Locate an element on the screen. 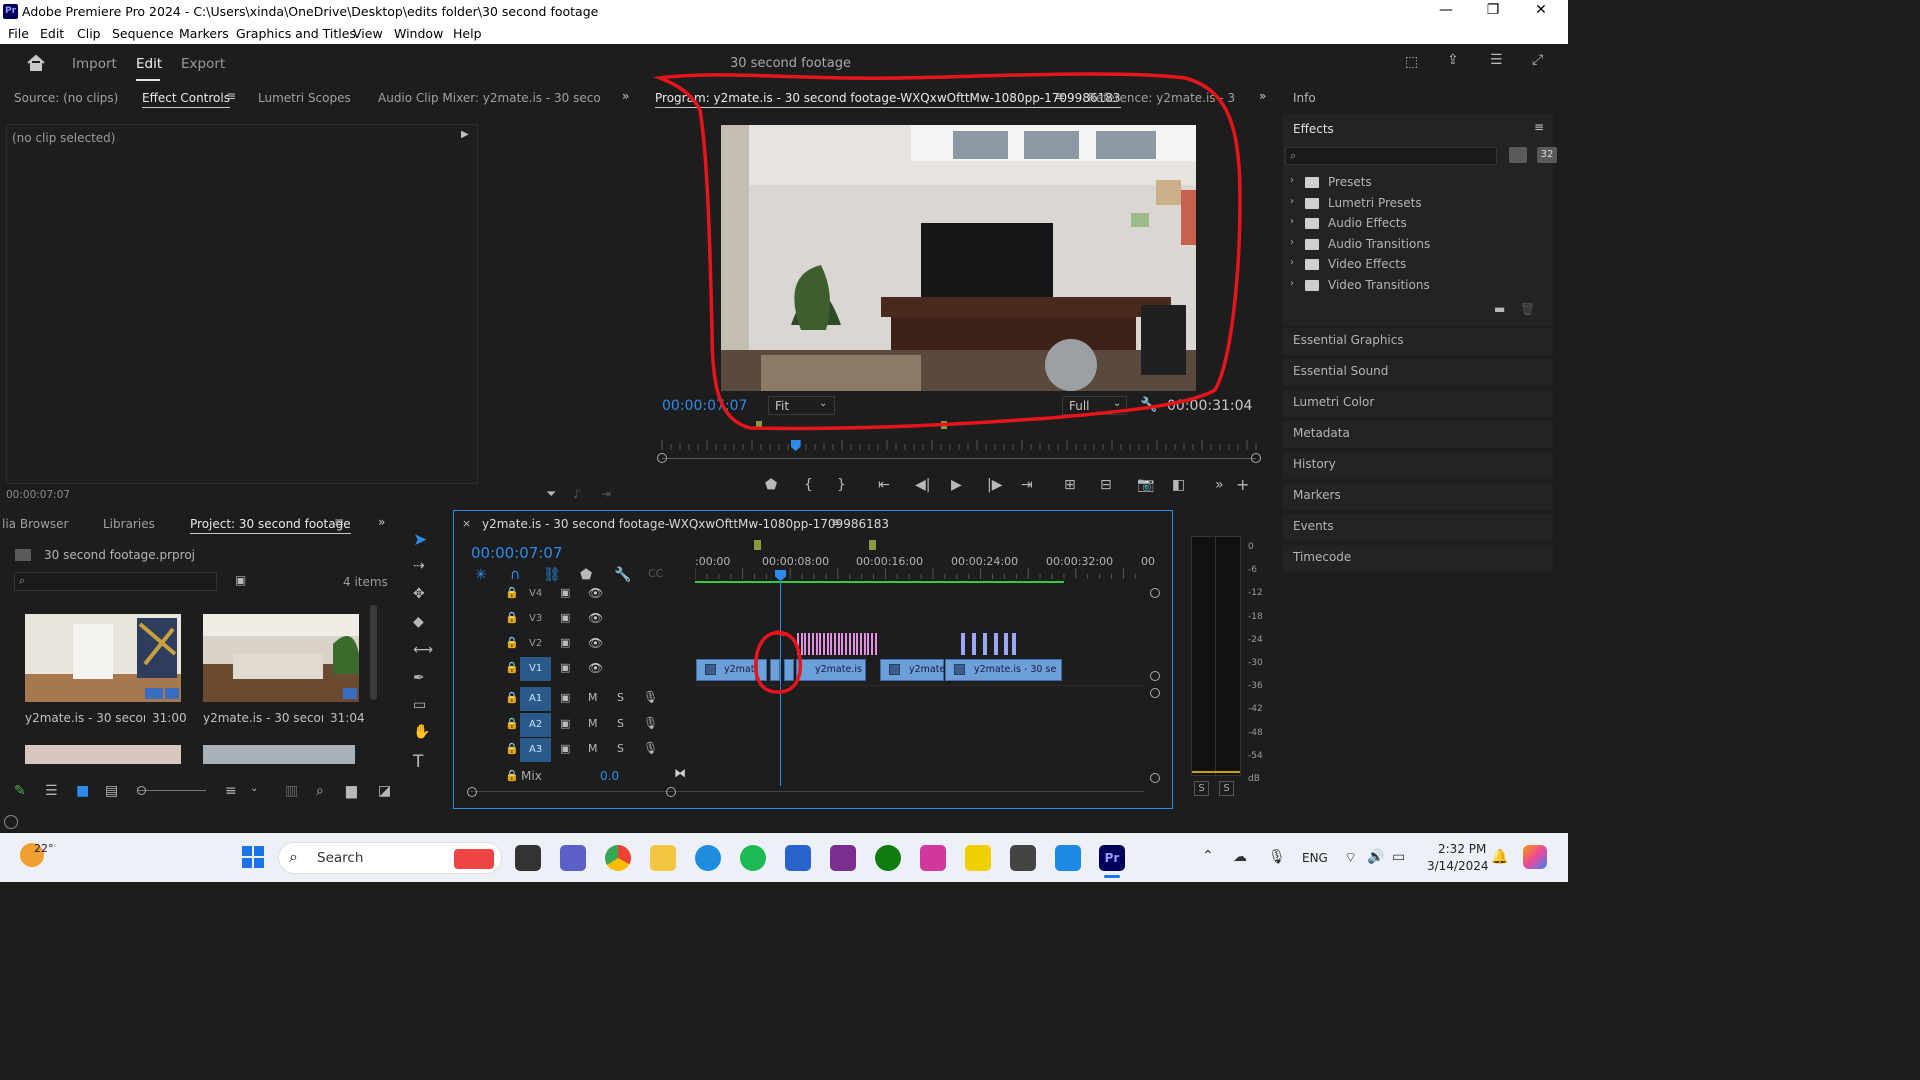 The image size is (1920, 1080). onedrive-icon: ☁ is located at coordinates (1240, 857).